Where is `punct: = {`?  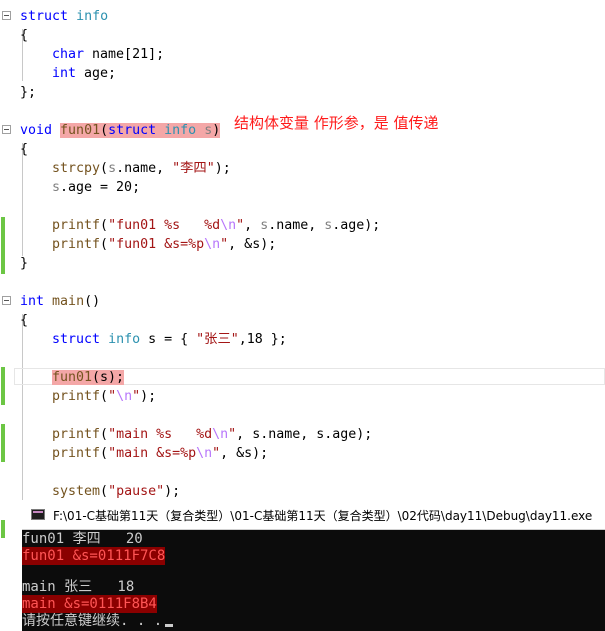
punct: = { is located at coordinates (176, 339).